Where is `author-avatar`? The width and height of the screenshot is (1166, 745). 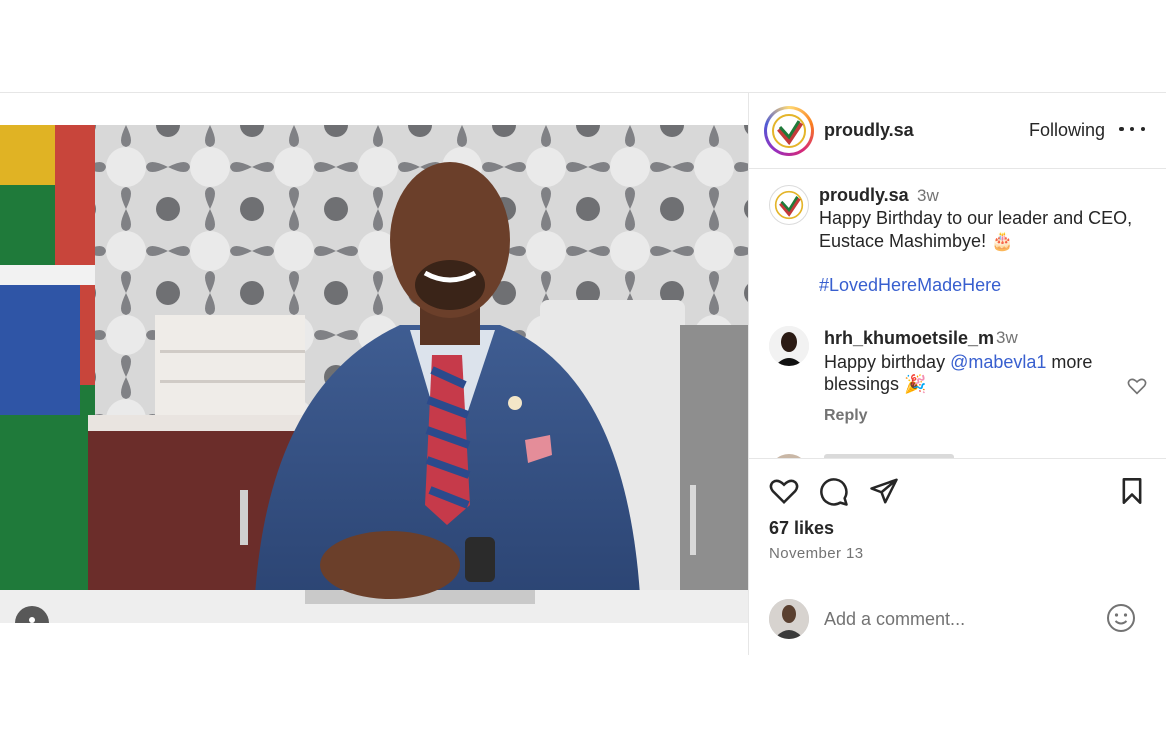
author-avatar is located at coordinates (789, 131).